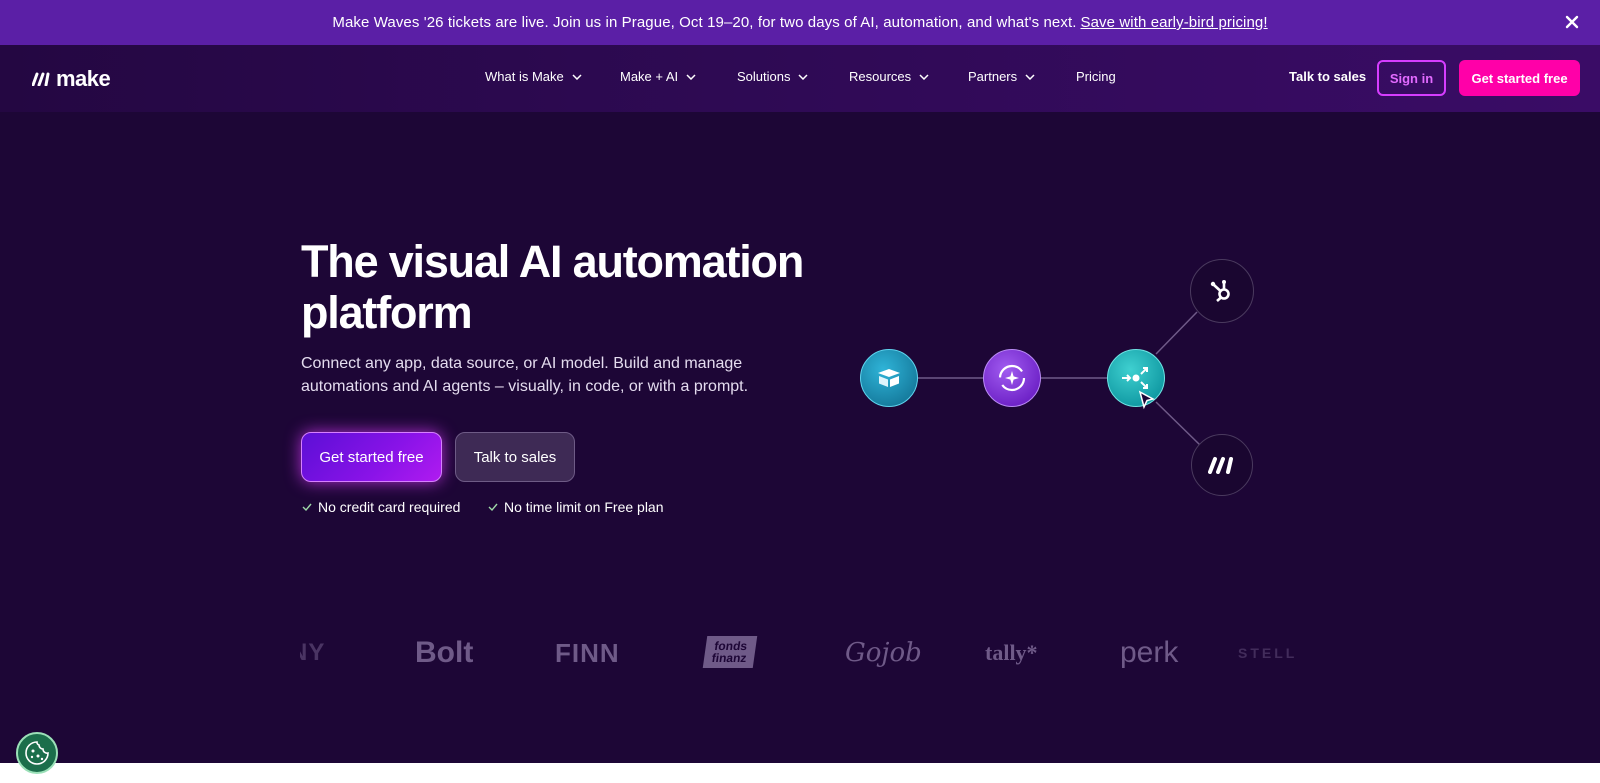 This screenshot has width=1600, height=783. What do you see at coordinates (389, 507) in the screenshot?
I see `check-label: No credit card required` at bounding box center [389, 507].